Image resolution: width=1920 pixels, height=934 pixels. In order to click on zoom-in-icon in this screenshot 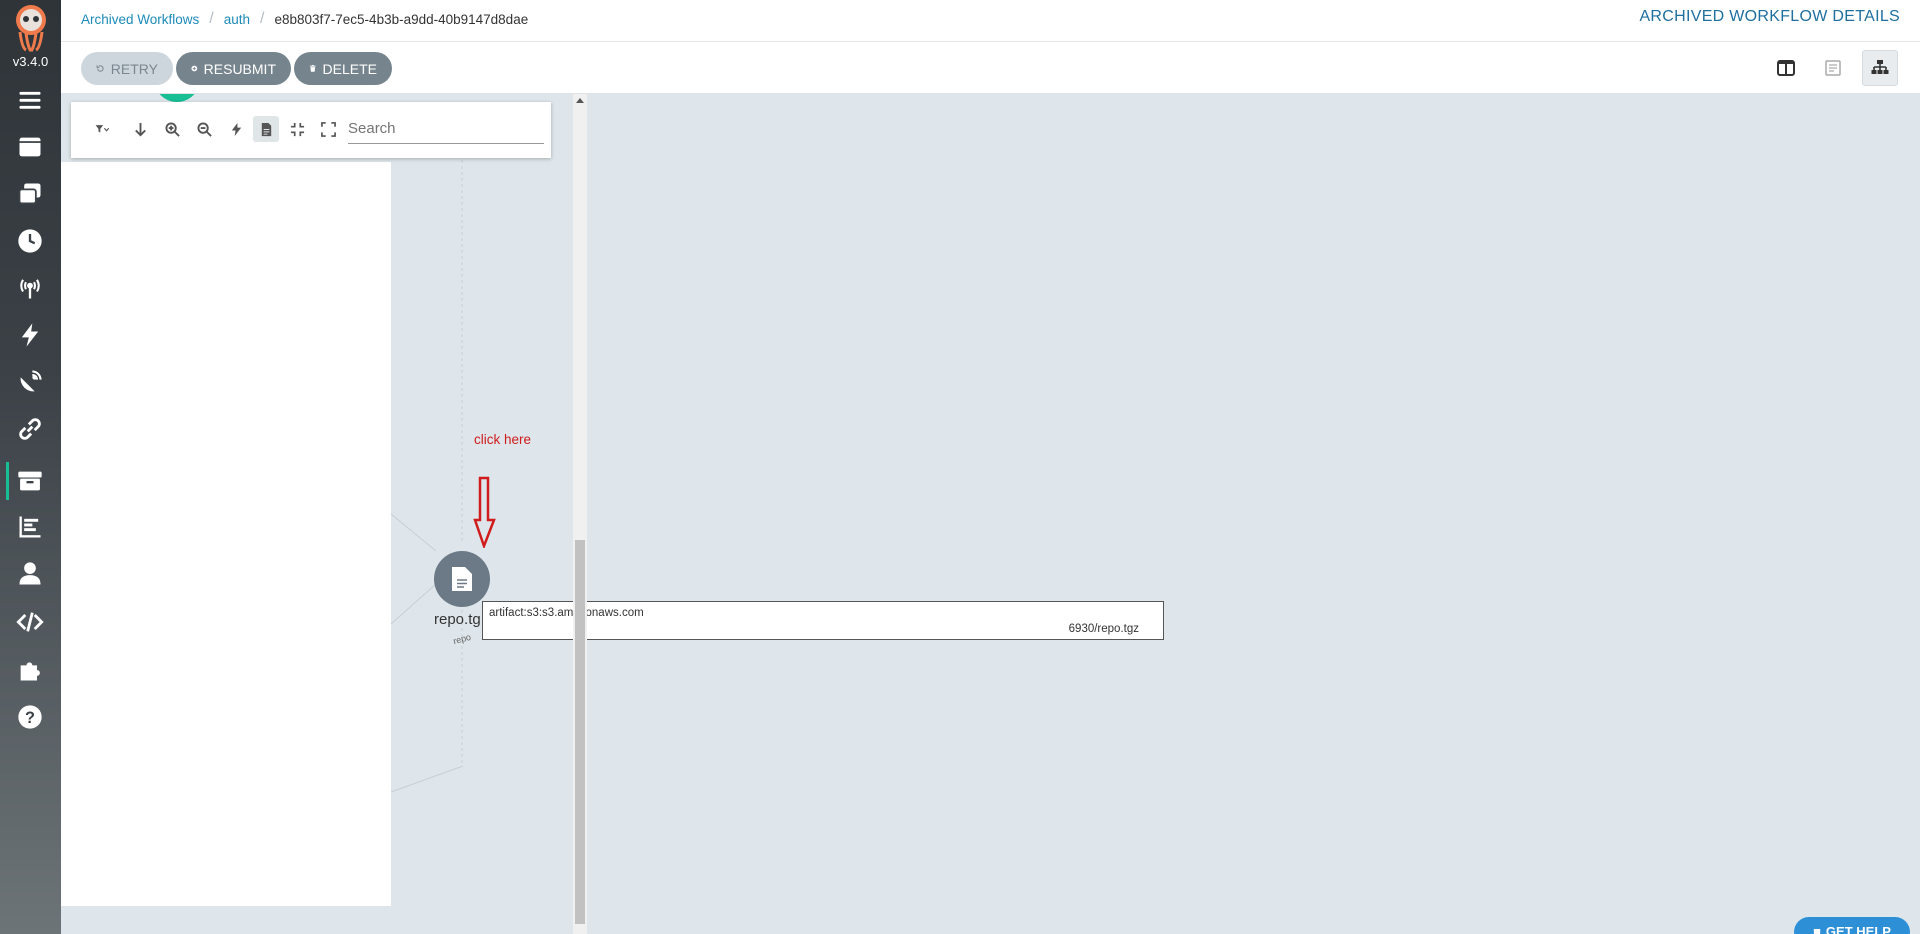, I will do `click(172, 129)`.